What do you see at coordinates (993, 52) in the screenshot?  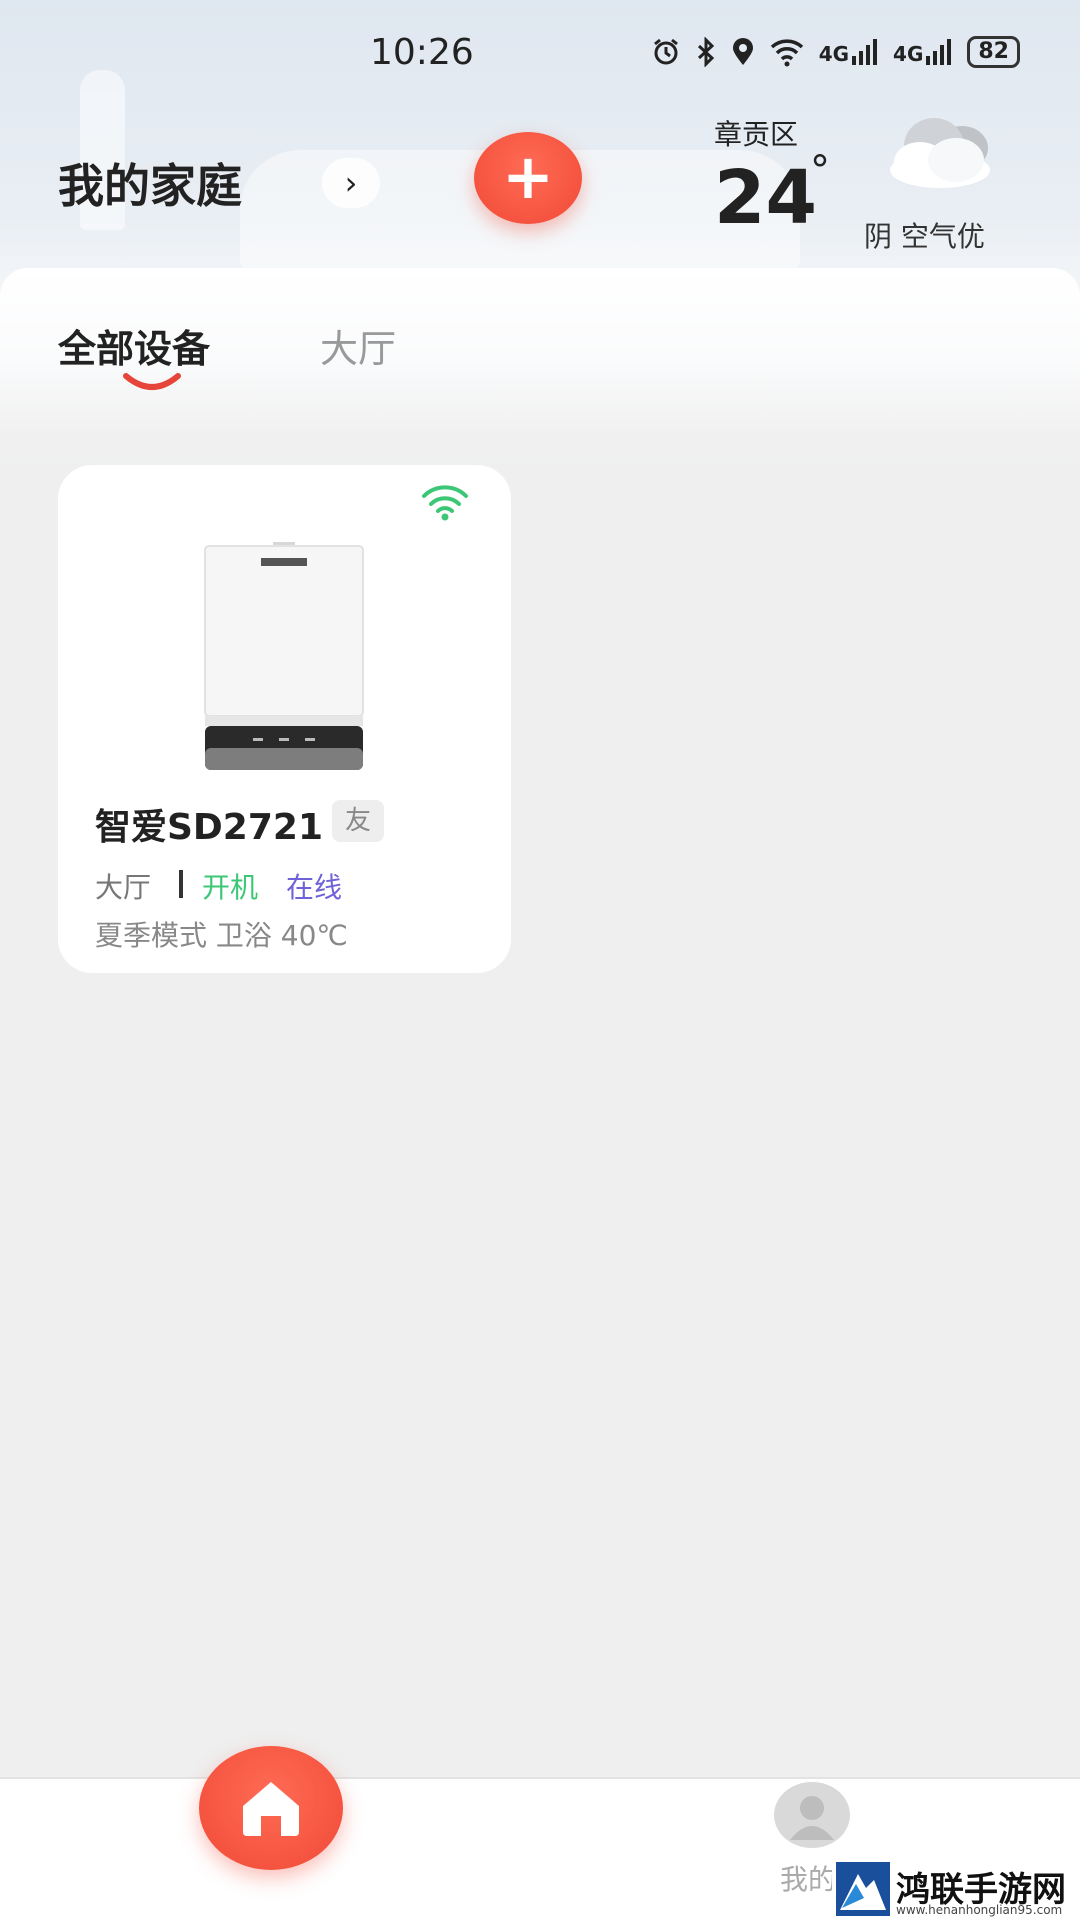 I see `battery-indicator: 82` at bounding box center [993, 52].